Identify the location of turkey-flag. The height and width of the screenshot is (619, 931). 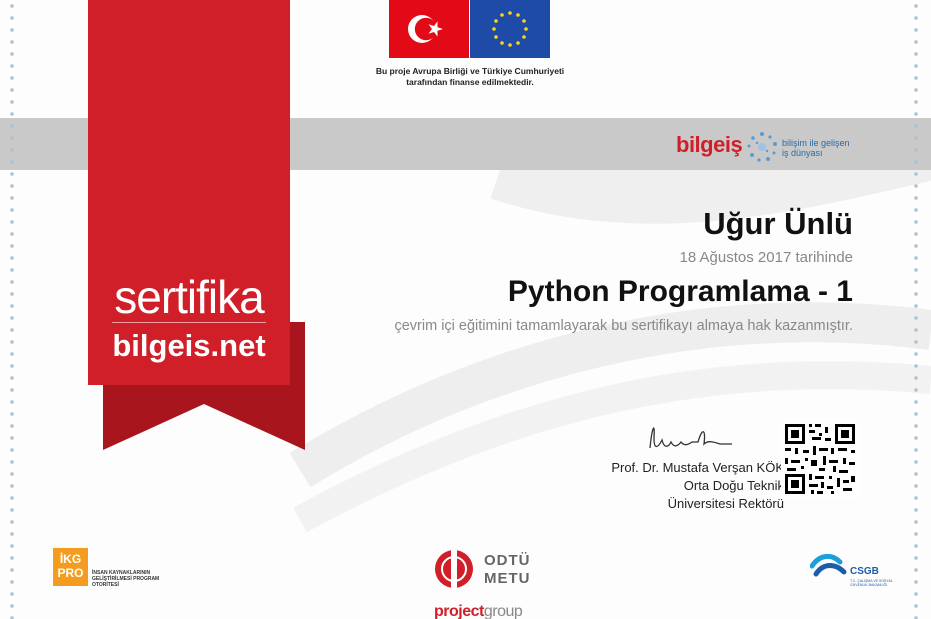
(429, 29).